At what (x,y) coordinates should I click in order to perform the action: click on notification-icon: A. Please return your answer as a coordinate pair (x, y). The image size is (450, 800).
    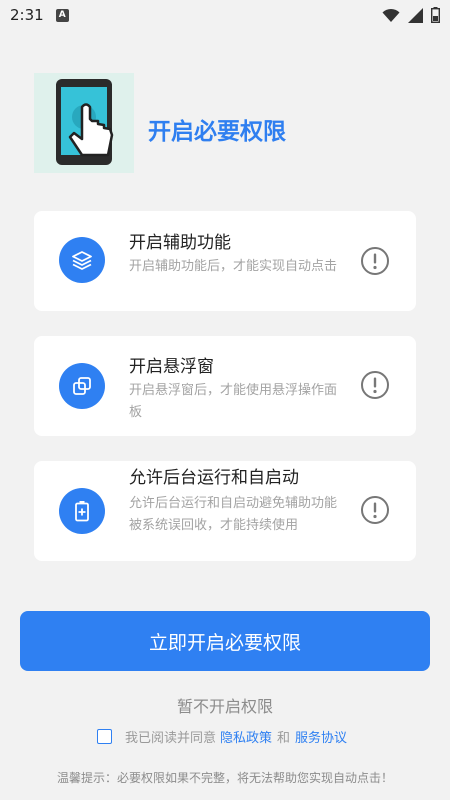
    Looking at the image, I should click on (62, 15).